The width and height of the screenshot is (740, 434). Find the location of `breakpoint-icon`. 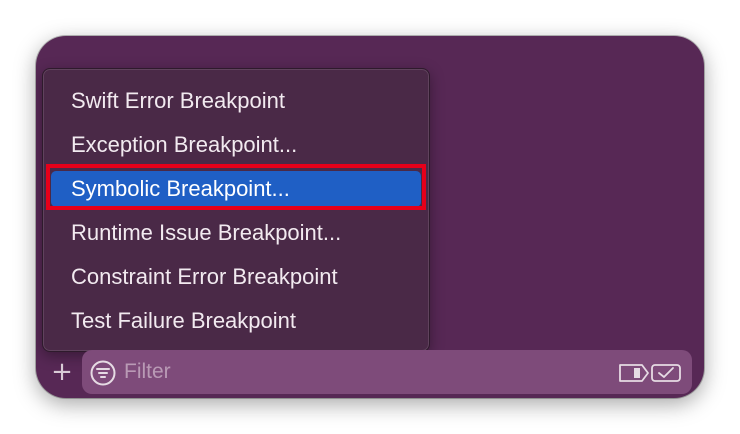

breakpoint-icon is located at coordinates (634, 373).